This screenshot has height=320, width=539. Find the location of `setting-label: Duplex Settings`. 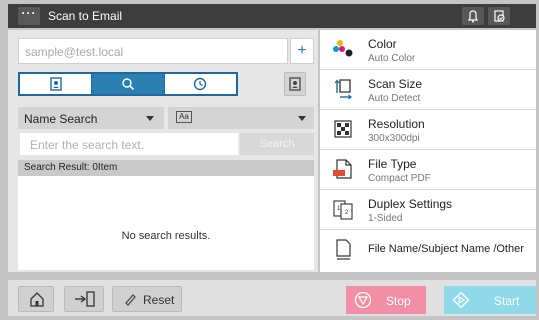

setting-label: Duplex Settings is located at coordinates (410, 204).